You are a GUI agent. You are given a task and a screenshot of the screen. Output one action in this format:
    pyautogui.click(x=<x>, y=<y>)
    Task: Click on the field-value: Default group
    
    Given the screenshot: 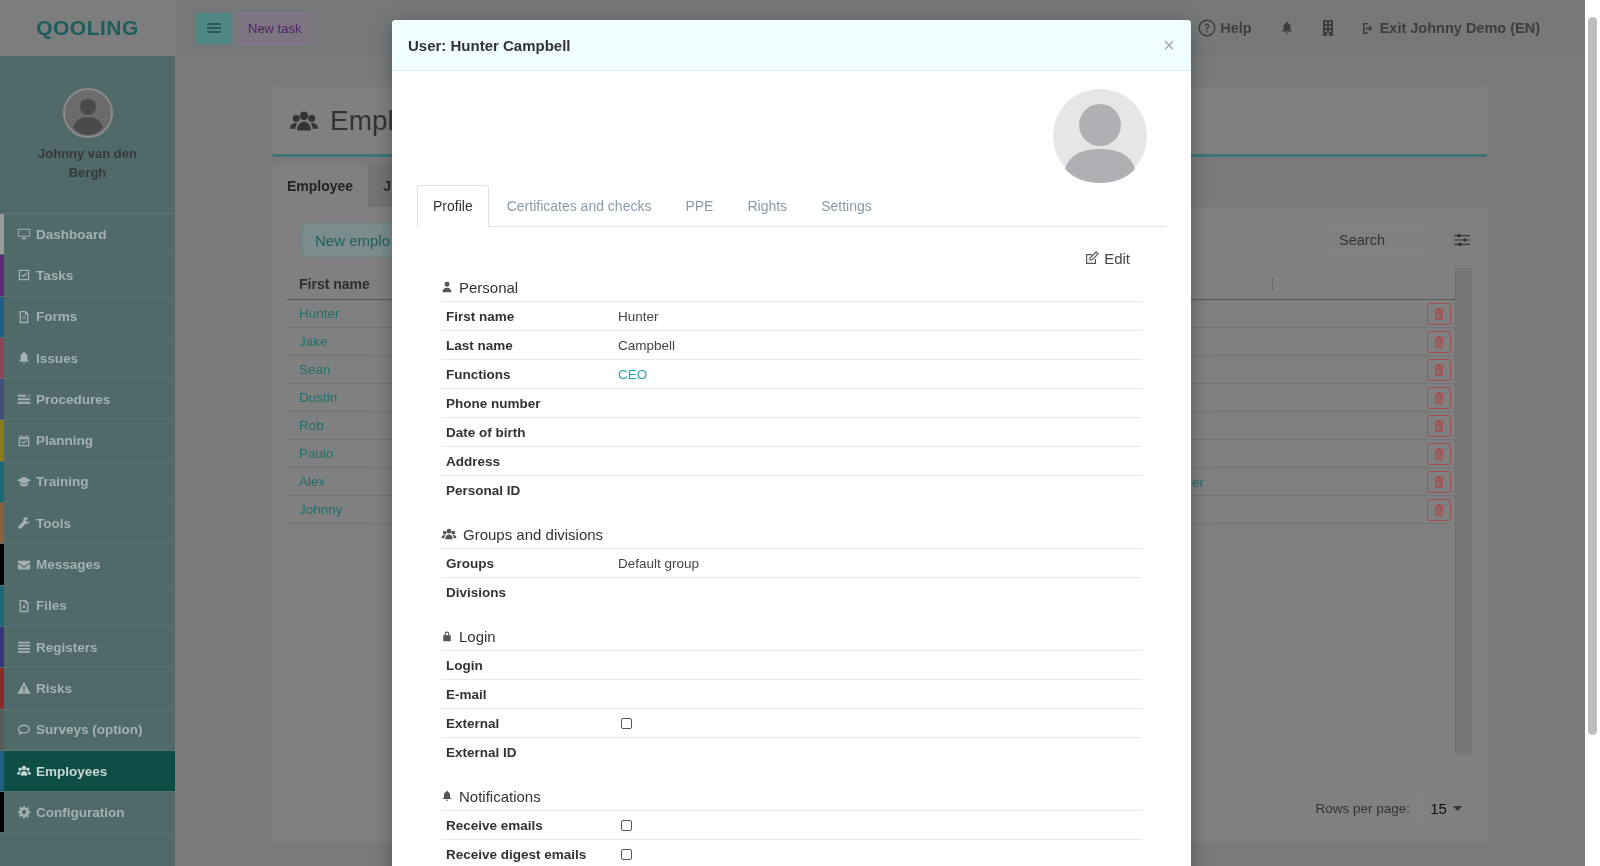 What is the action you would take?
    pyautogui.click(x=659, y=563)
    